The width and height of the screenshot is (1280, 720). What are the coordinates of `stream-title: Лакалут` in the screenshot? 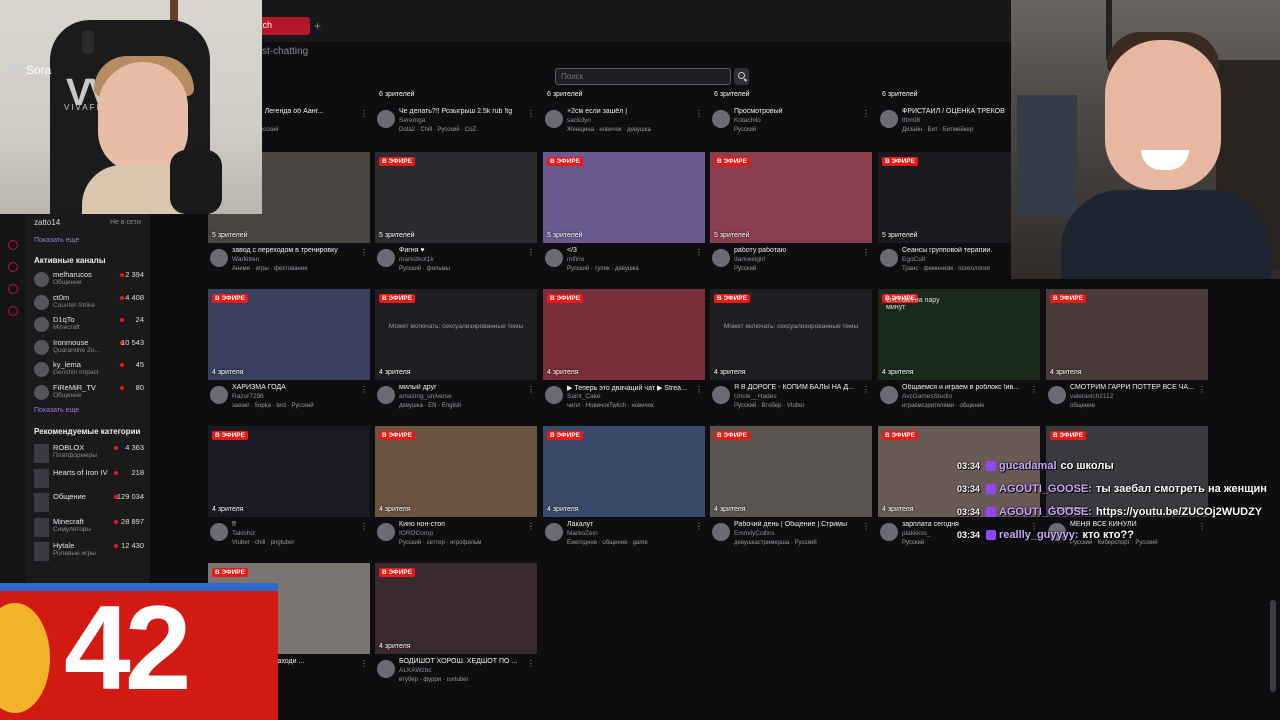 It's located at (634, 524).